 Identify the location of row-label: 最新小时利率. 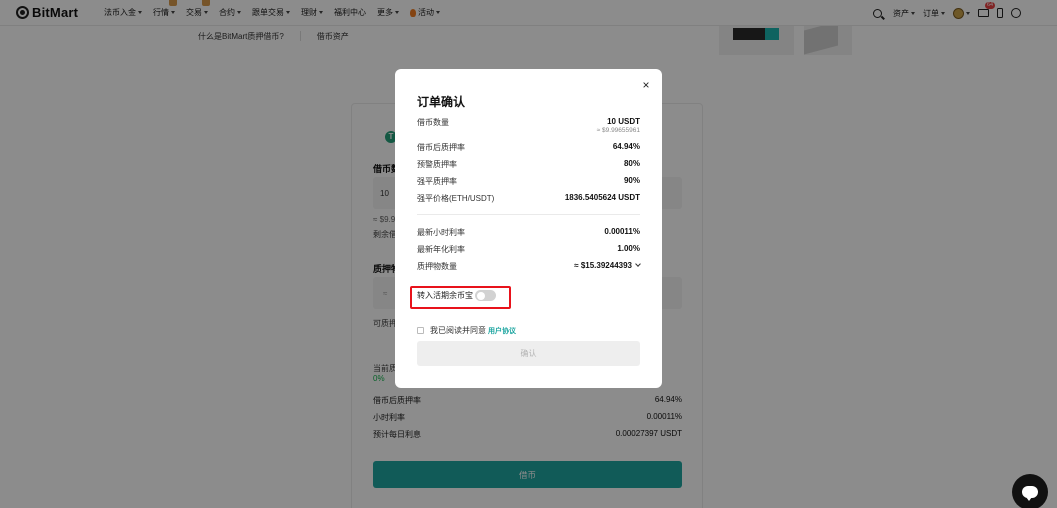
(441, 232).